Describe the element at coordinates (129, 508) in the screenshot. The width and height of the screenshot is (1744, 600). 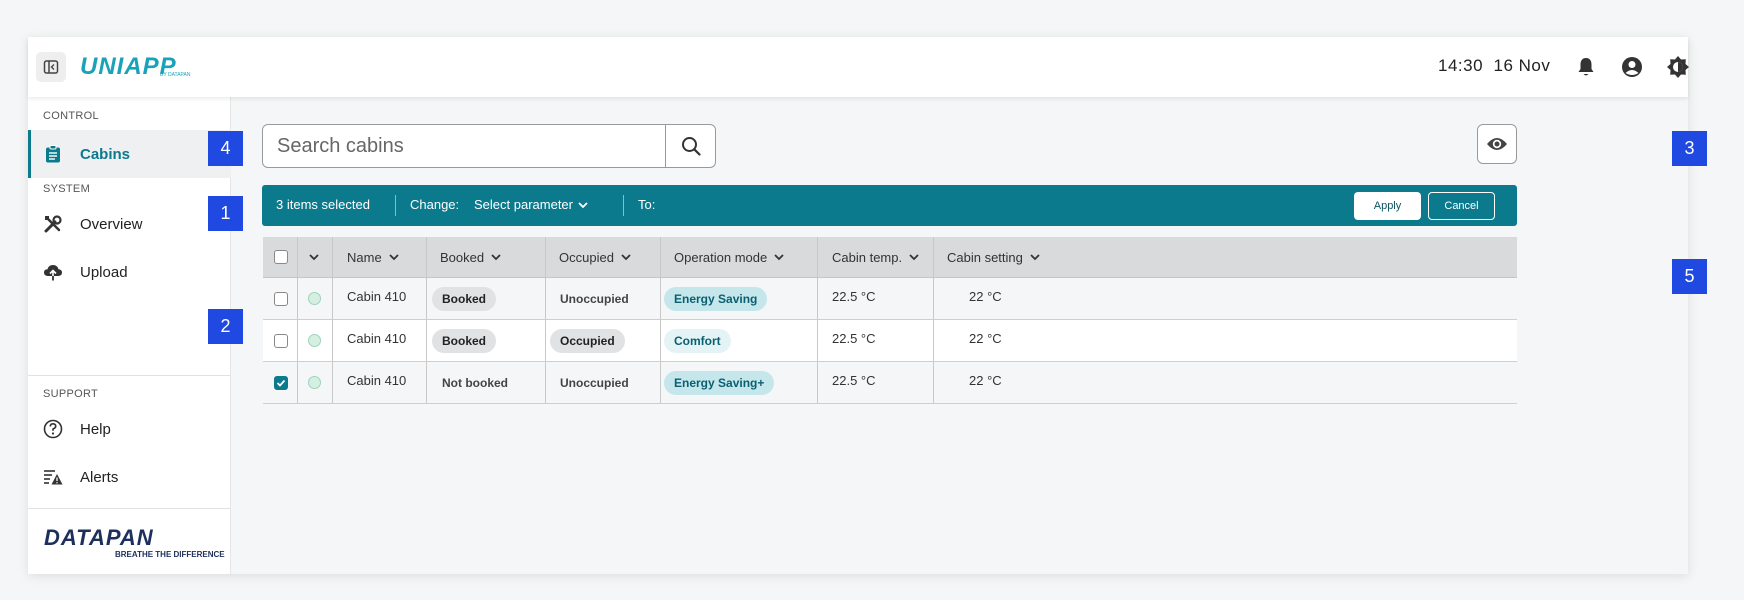
I see `sidebar-divider` at that location.